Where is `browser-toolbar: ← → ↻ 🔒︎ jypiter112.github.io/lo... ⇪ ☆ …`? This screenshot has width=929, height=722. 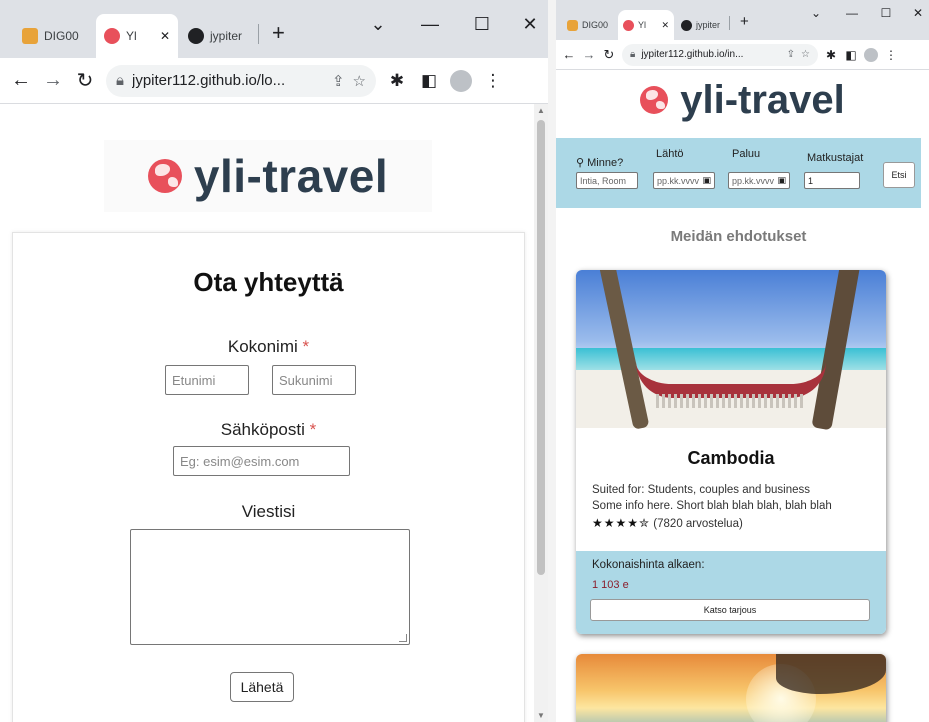 browser-toolbar: ← → ↻ 🔒︎ jypiter112.github.io/lo... ⇪ ☆ … is located at coordinates (274, 81).